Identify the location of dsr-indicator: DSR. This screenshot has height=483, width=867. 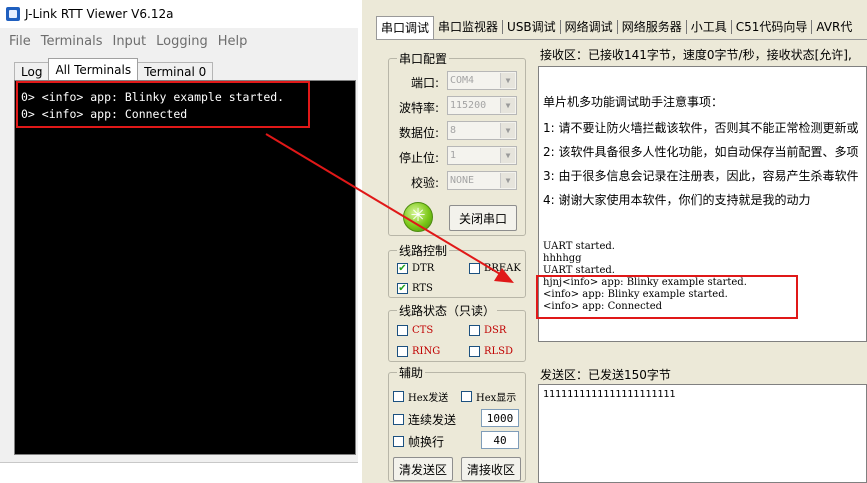
(487, 330).